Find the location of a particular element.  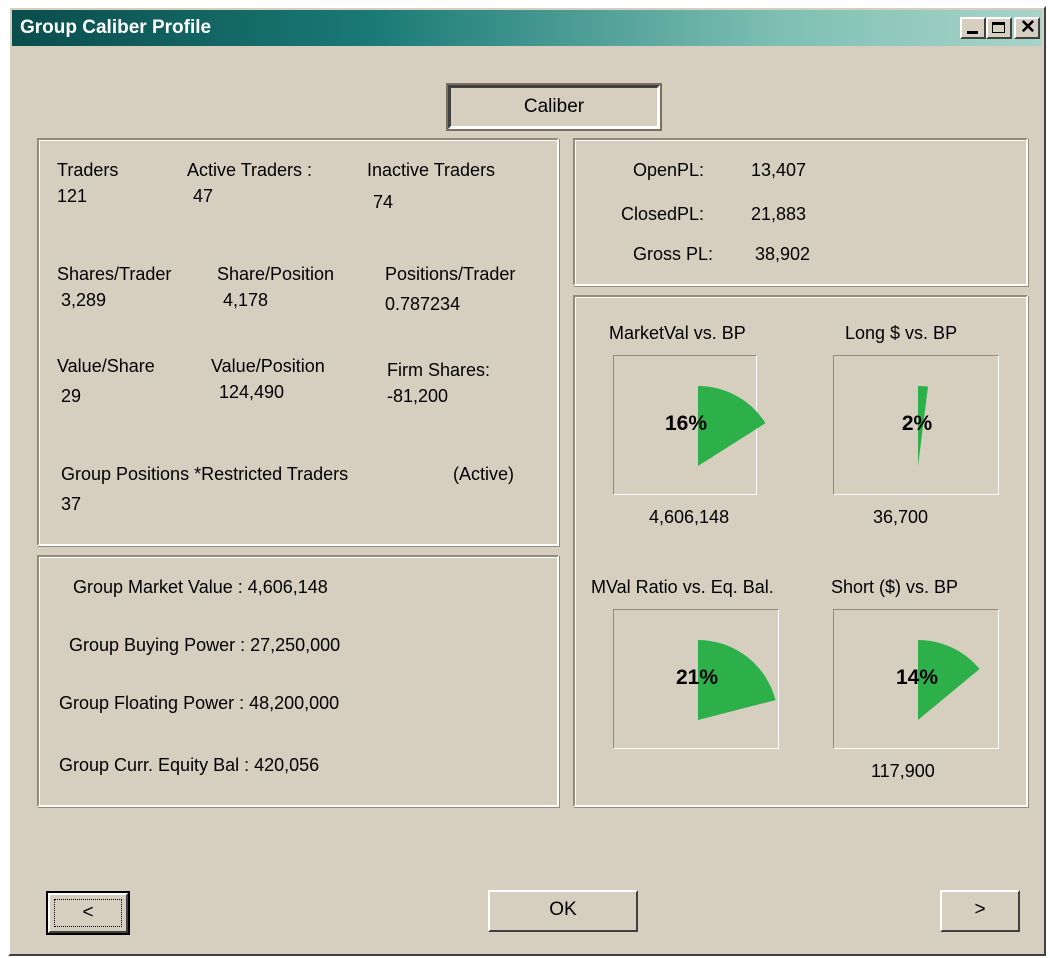

ok-button: OK is located at coordinates (563, 911).